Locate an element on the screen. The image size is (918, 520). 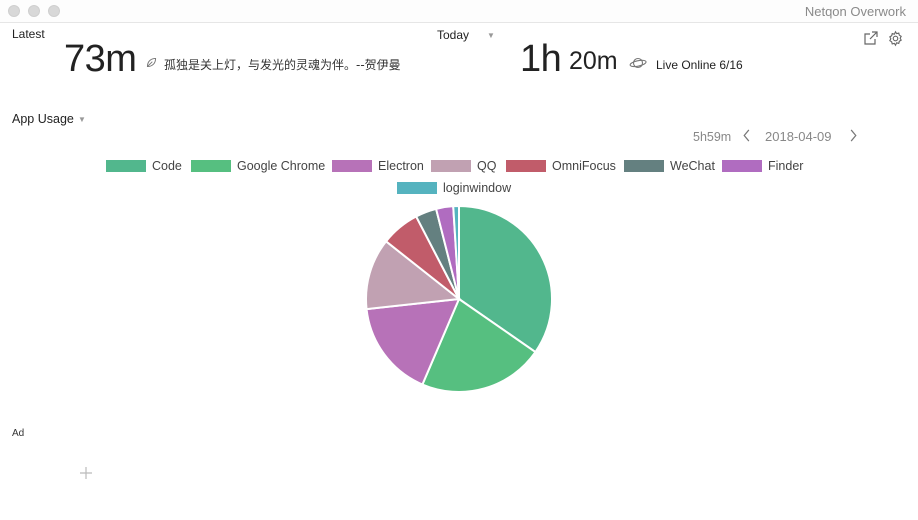
legend-label: WeChat is located at coordinates (692, 166).